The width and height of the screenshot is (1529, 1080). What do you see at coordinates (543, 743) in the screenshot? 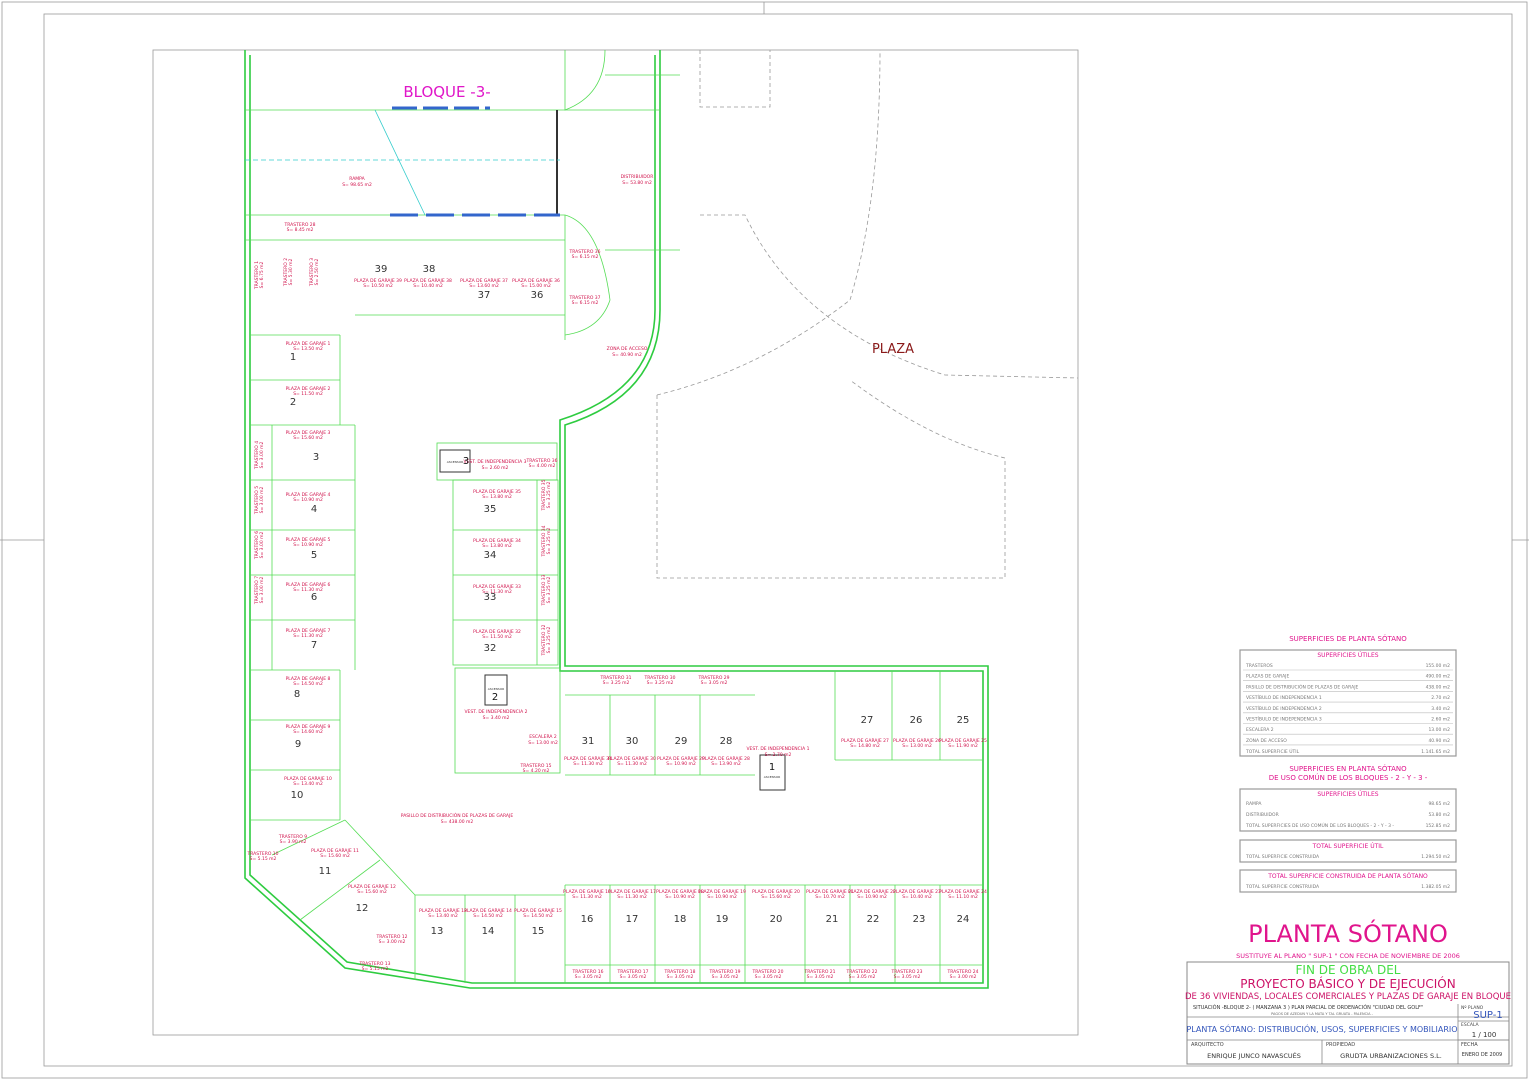
I see `staircase-area: S= 13.00 m2` at bounding box center [543, 743].